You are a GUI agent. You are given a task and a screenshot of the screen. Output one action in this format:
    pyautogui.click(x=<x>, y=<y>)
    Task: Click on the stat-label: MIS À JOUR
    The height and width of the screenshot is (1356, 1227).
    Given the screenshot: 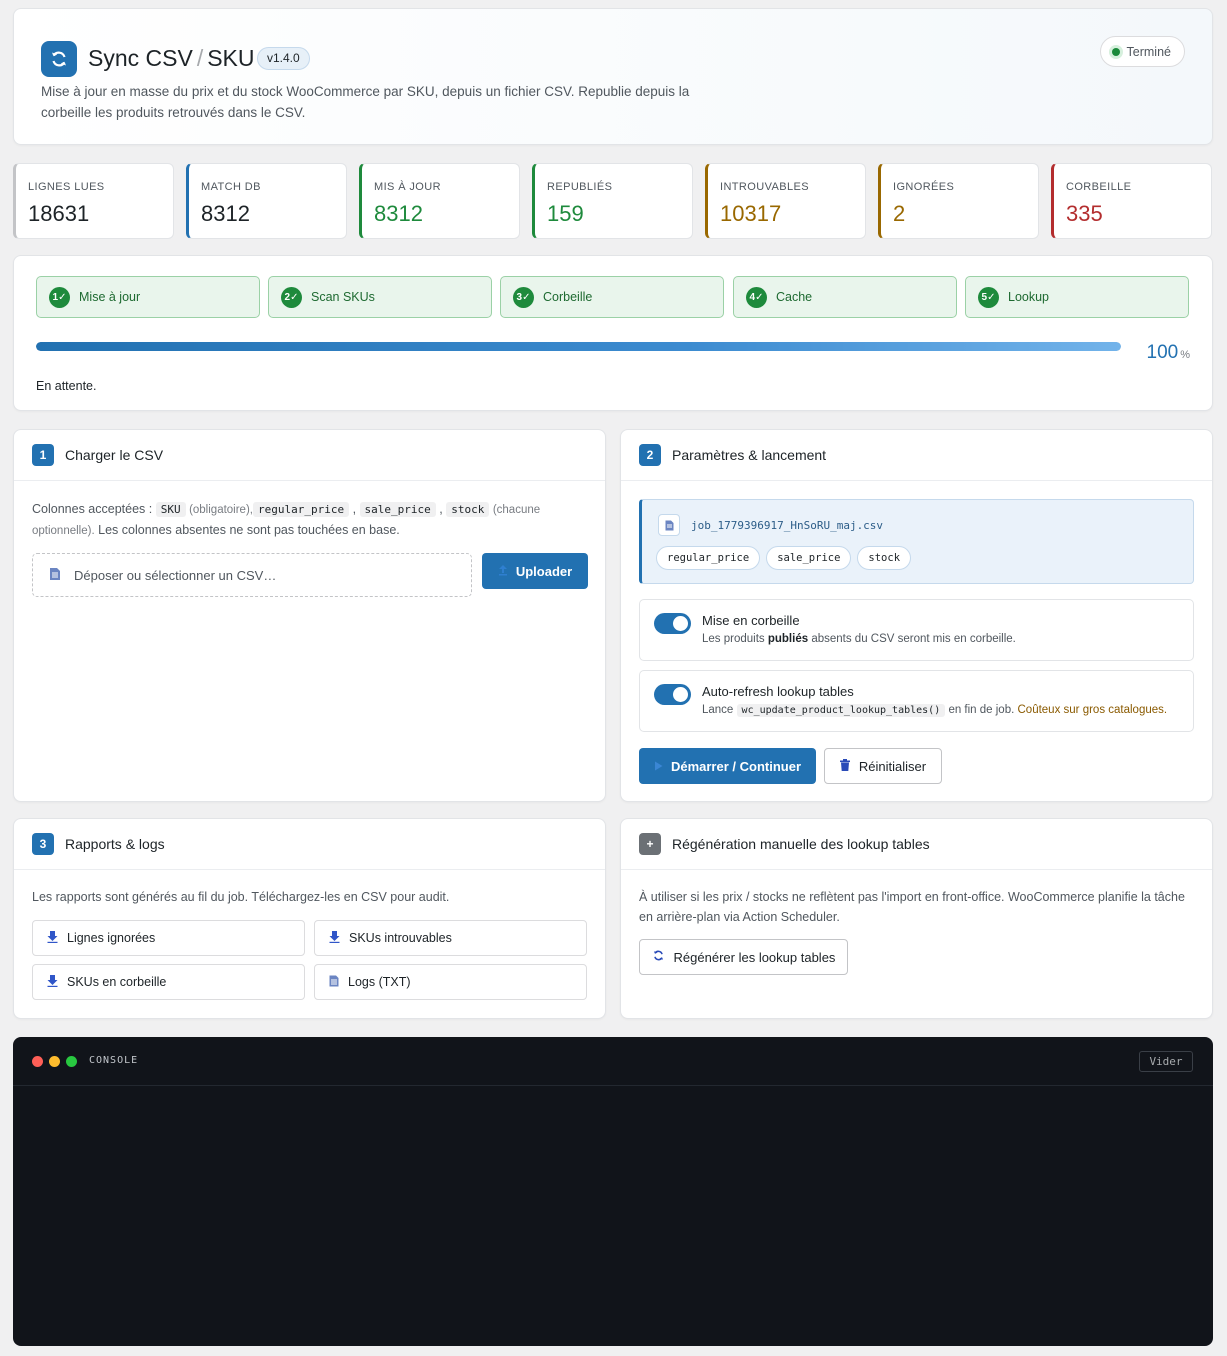 What is the action you would take?
    pyautogui.click(x=407, y=187)
    